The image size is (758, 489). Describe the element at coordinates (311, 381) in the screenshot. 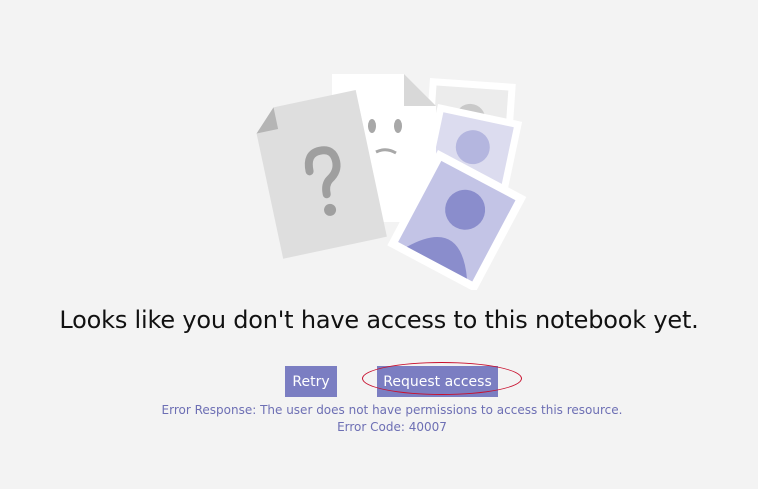

I see `retry-button: Retry` at that location.